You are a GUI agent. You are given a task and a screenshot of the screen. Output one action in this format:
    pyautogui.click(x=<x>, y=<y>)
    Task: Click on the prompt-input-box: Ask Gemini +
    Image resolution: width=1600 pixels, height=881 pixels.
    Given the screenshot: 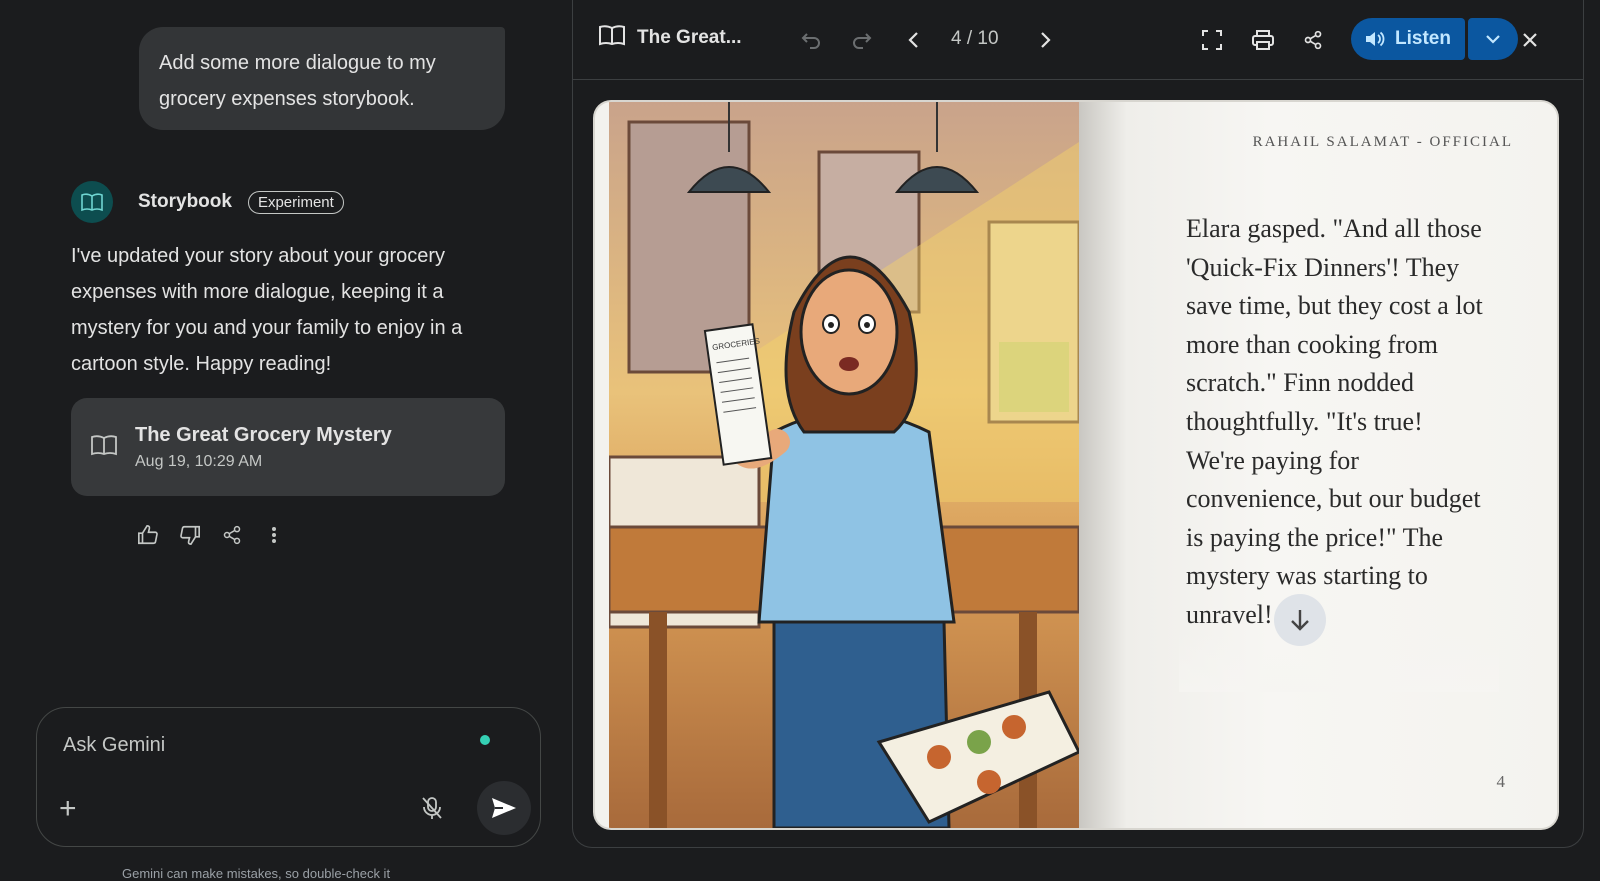 What is the action you would take?
    pyautogui.click(x=288, y=777)
    